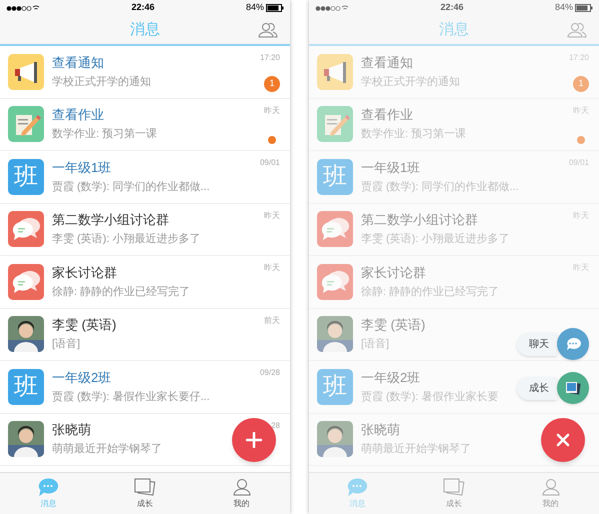 Image resolution: width=599 pixels, height=514 pixels. I want to click on close-icon, so click(563, 440).